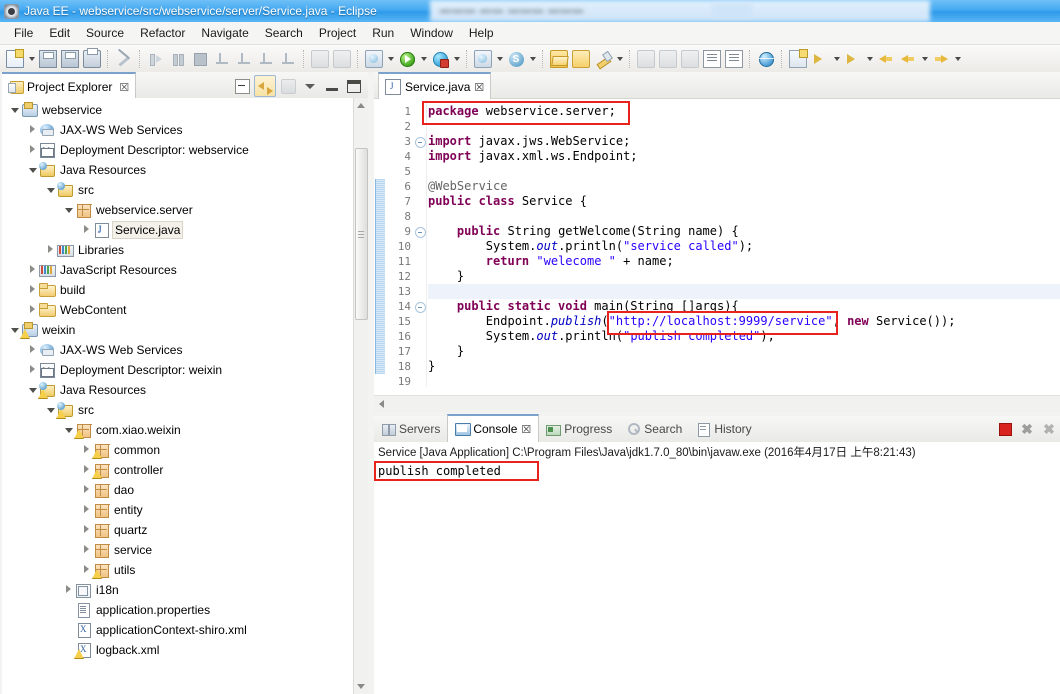 This screenshot has height=694, width=1060. I want to click on remove-all-terminated-button: ✖, so click(1049, 429).